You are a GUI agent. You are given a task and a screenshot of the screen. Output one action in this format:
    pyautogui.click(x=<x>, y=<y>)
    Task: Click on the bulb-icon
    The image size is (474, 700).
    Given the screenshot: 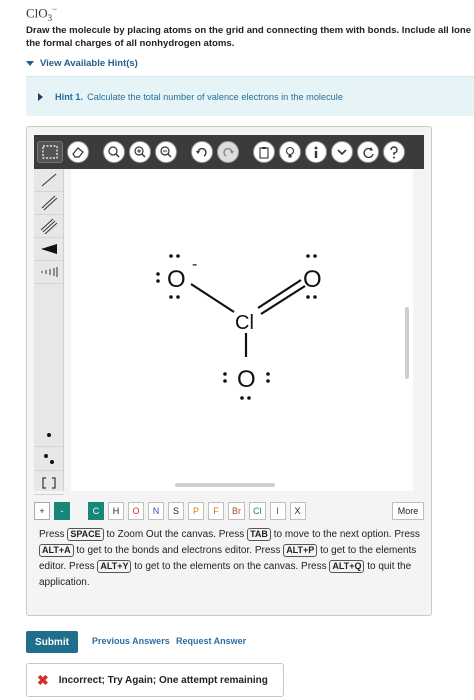 What is the action you would take?
    pyautogui.click(x=290, y=152)
    